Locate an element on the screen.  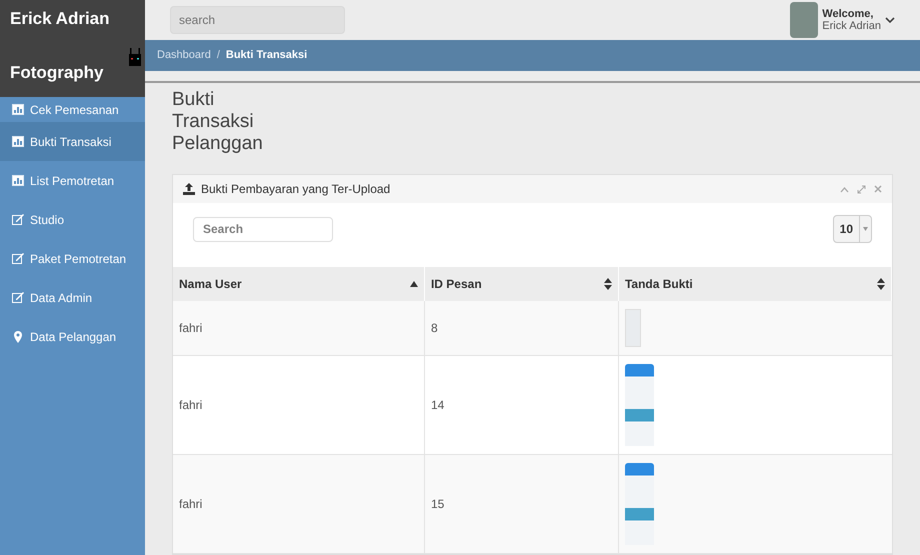
user-name: Erick Adrian is located at coordinates (851, 26).